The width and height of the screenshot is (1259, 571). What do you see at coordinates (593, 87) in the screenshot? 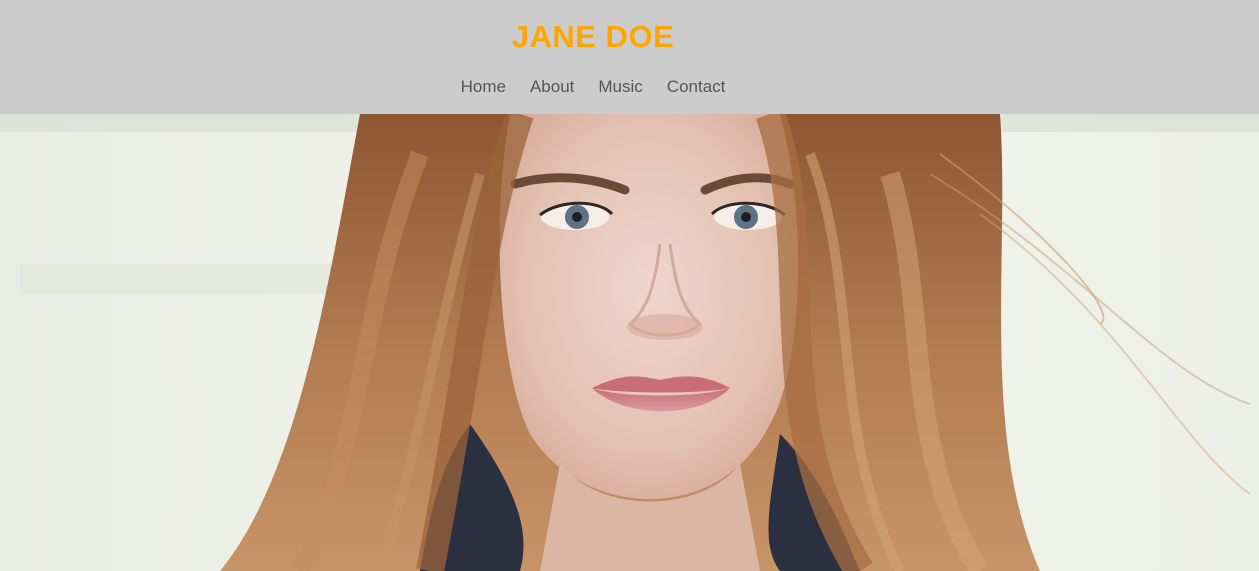
I see `main-nav: Home About Music Contact` at bounding box center [593, 87].